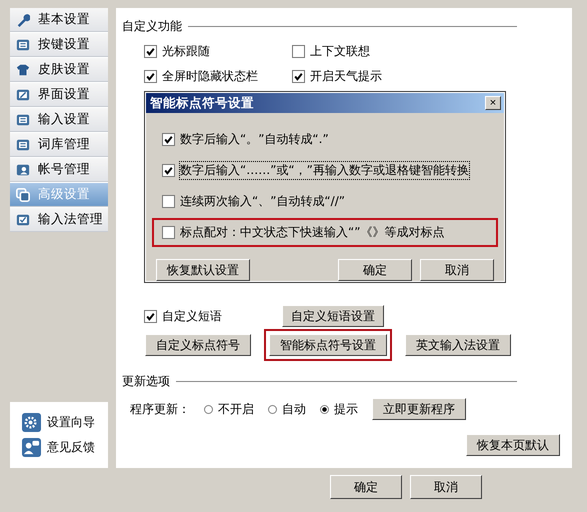 This screenshot has width=587, height=512. Describe the element at coordinates (65, 422) in the screenshot. I see `sidebar-link: 设置向导` at that location.